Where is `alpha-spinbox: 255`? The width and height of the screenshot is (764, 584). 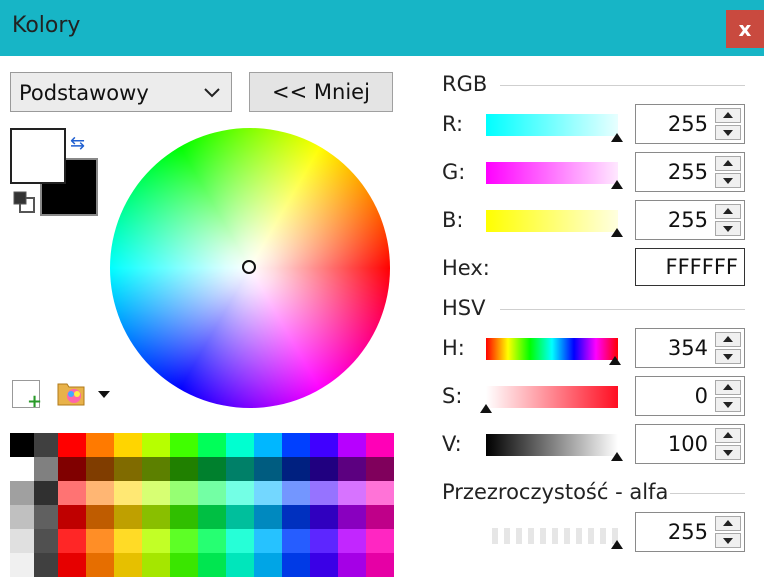
alpha-spinbox: 255 is located at coordinates (690, 532).